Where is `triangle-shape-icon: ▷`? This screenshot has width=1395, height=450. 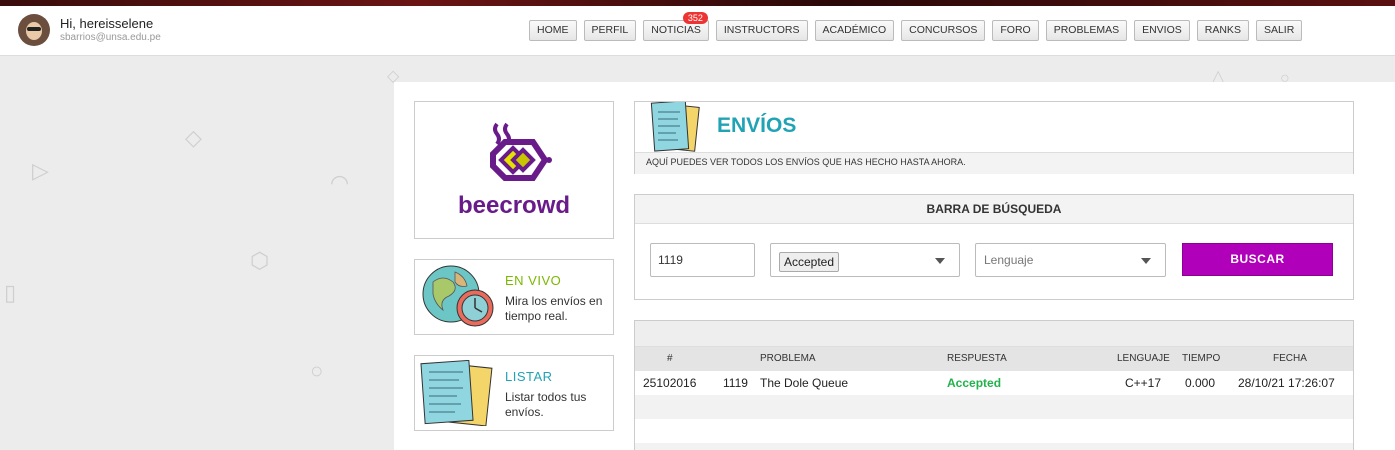 triangle-shape-icon: ▷ is located at coordinates (40, 170).